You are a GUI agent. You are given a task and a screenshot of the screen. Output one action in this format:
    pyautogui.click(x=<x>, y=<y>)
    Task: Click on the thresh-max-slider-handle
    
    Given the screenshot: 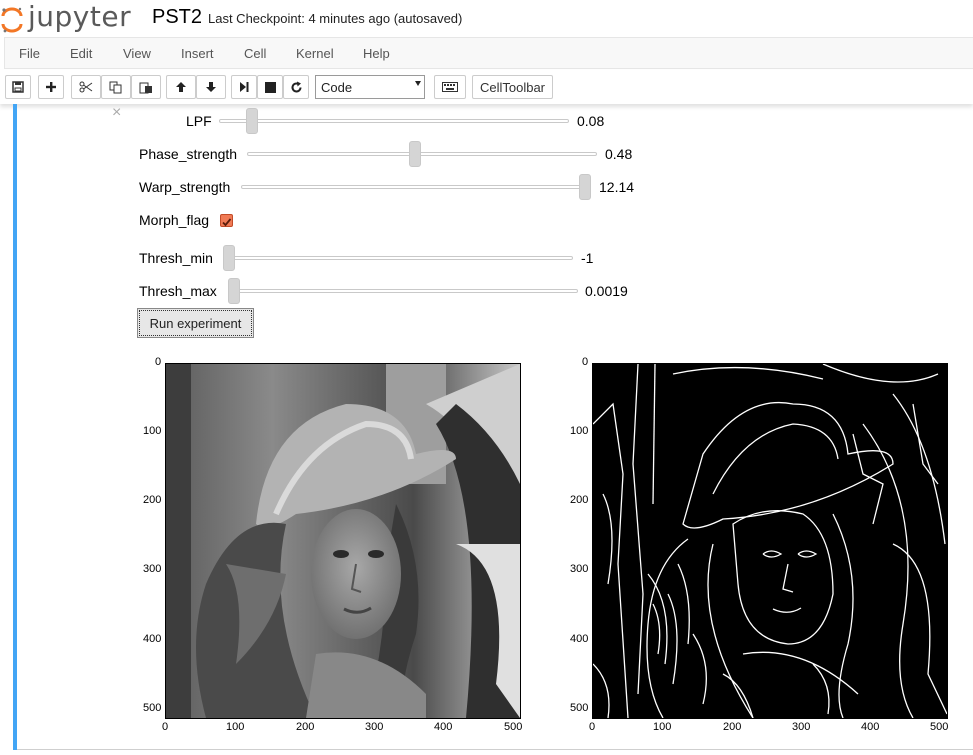 What is the action you would take?
    pyautogui.click(x=234, y=291)
    